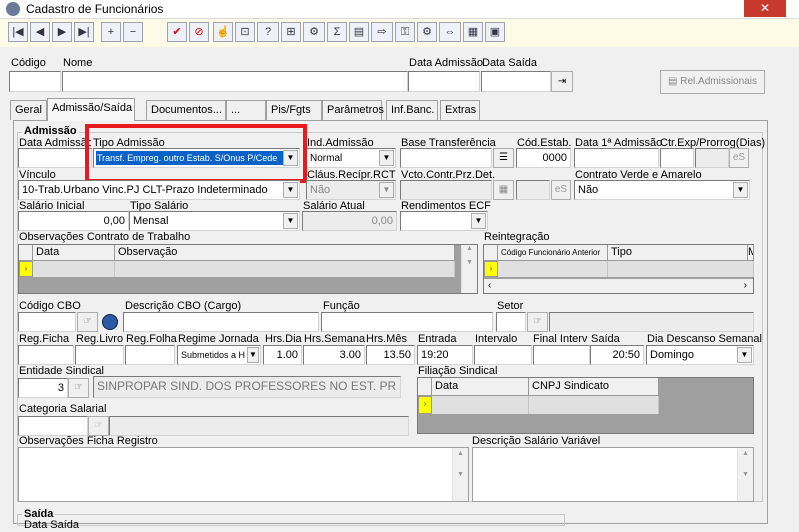 The height and width of the screenshot is (532, 799). I want to click on lookup-button-4: ☞, so click(98, 426).